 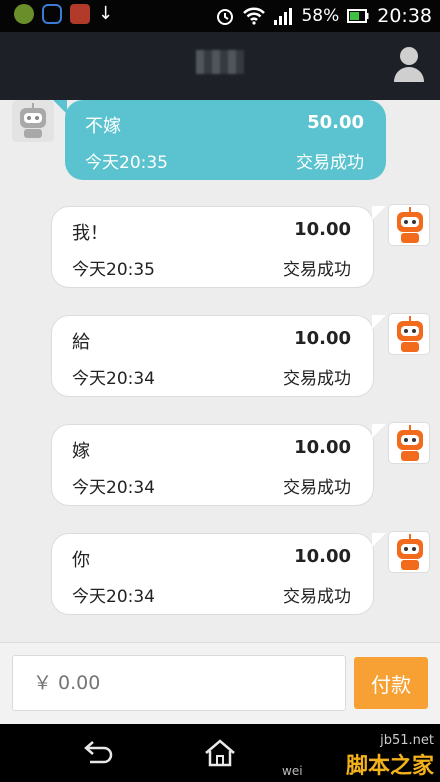 I want to click on back-icon, so click(x=98, y=753).